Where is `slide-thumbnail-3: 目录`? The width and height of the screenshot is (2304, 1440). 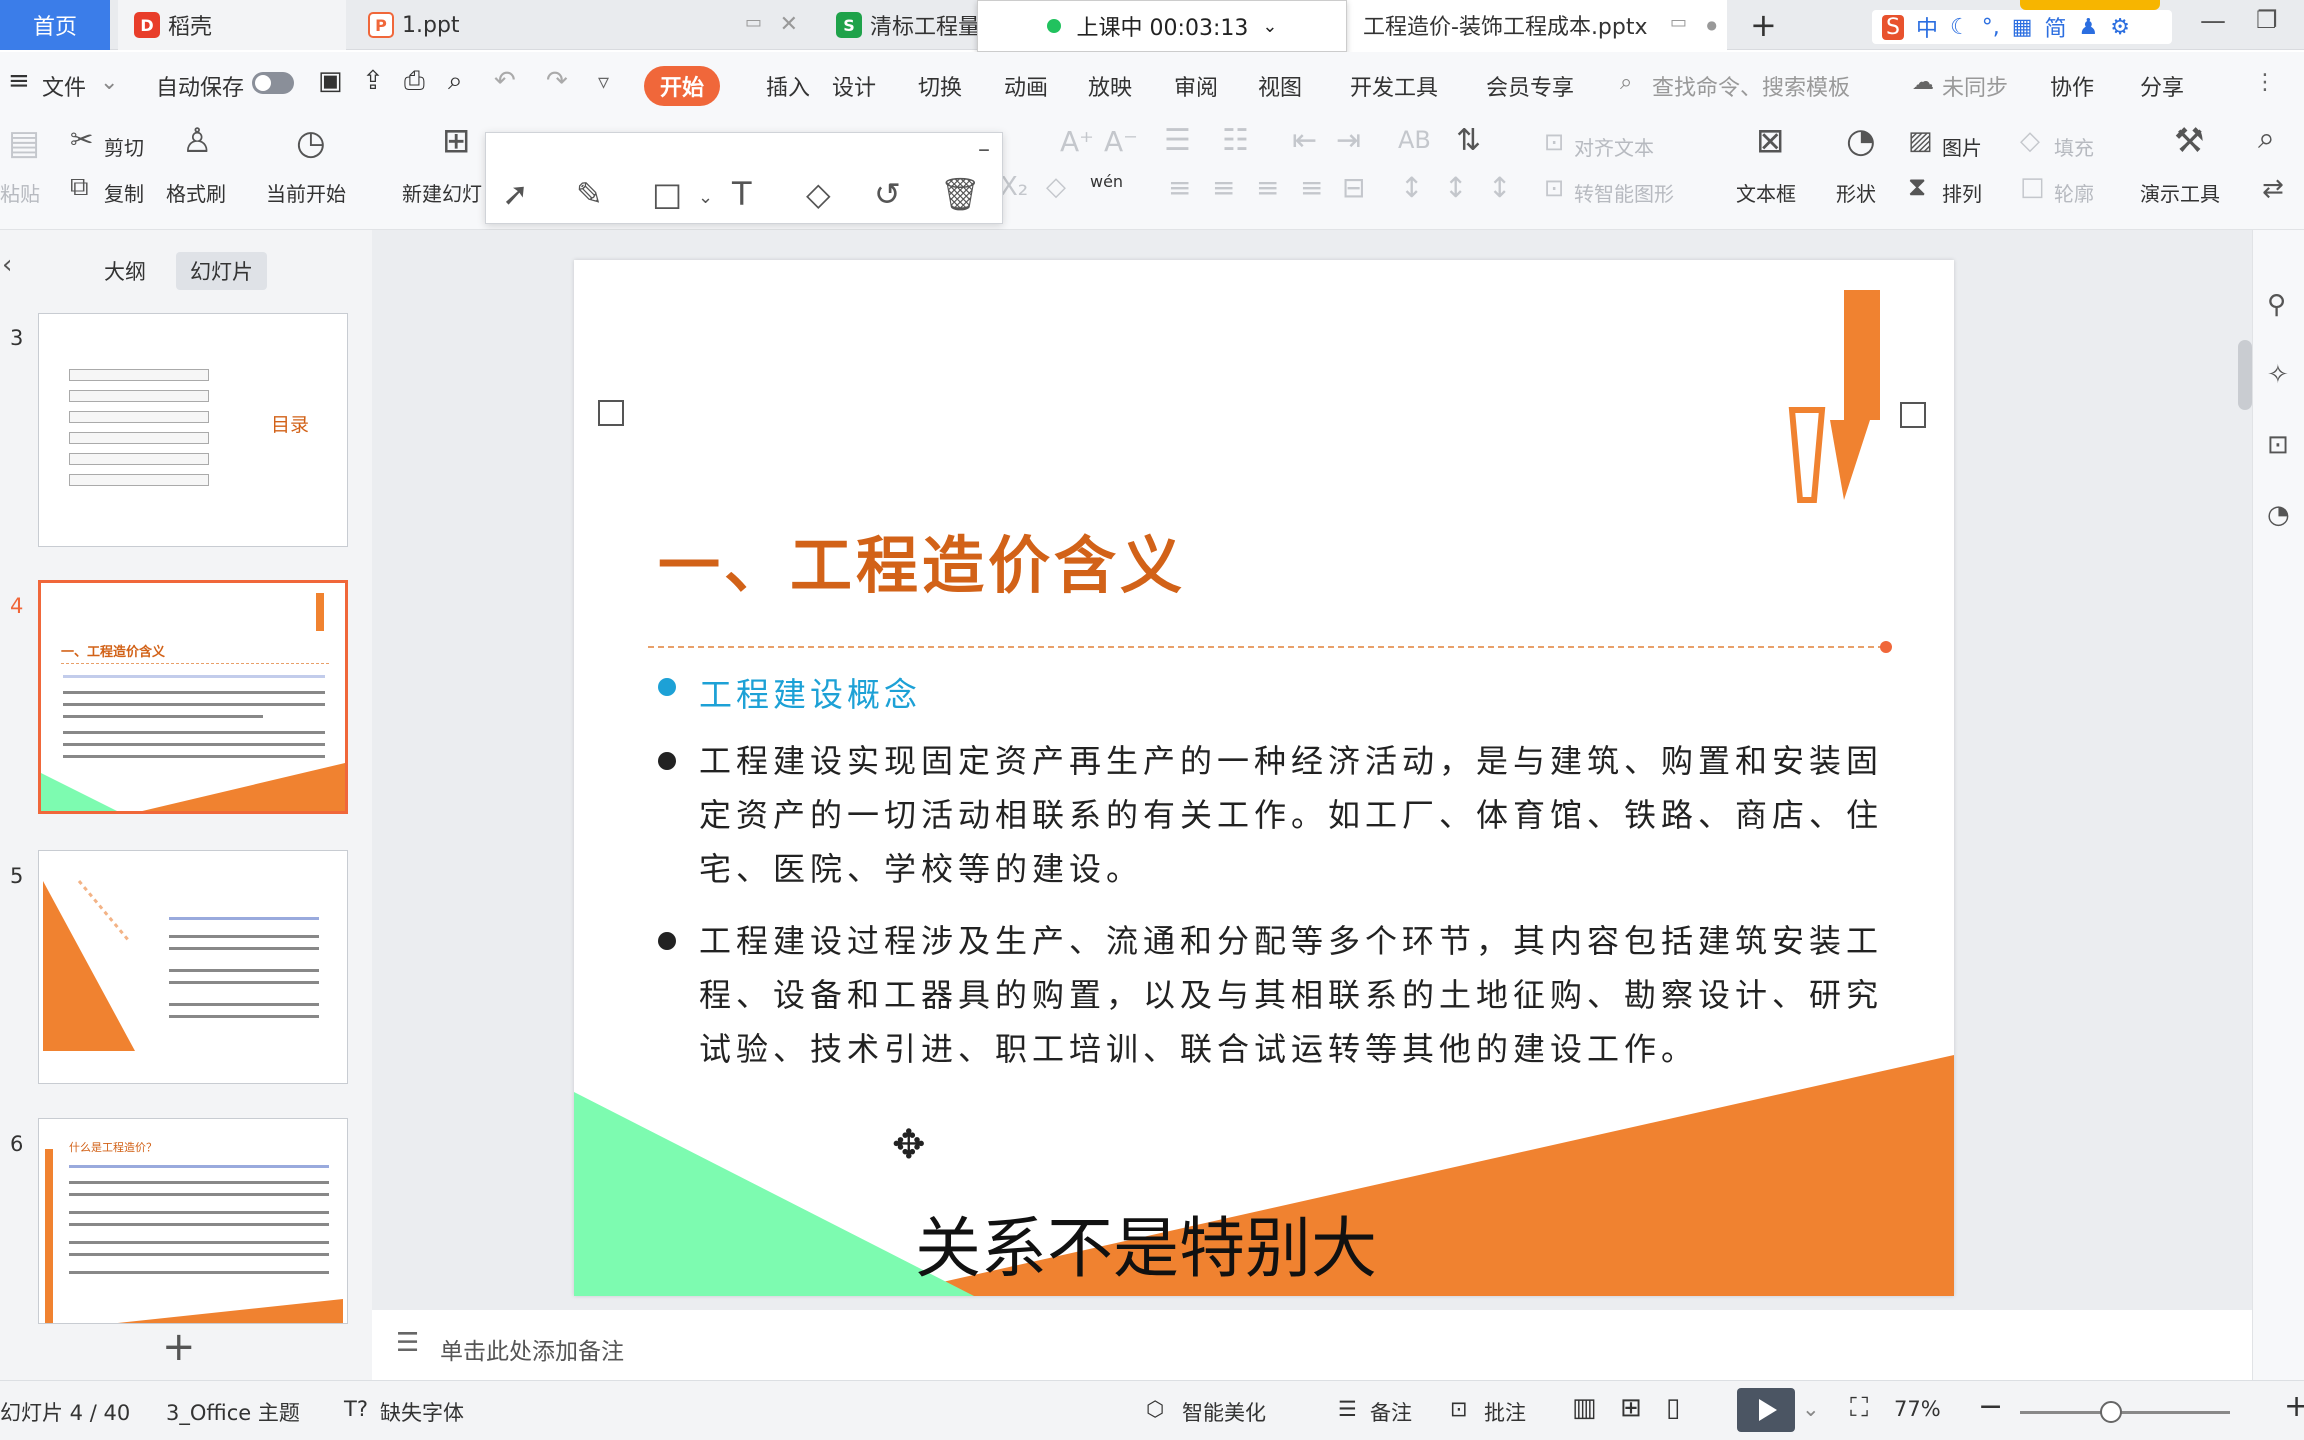
slide-thumbnail-3: 目录 is located at coordinates (193, 430).